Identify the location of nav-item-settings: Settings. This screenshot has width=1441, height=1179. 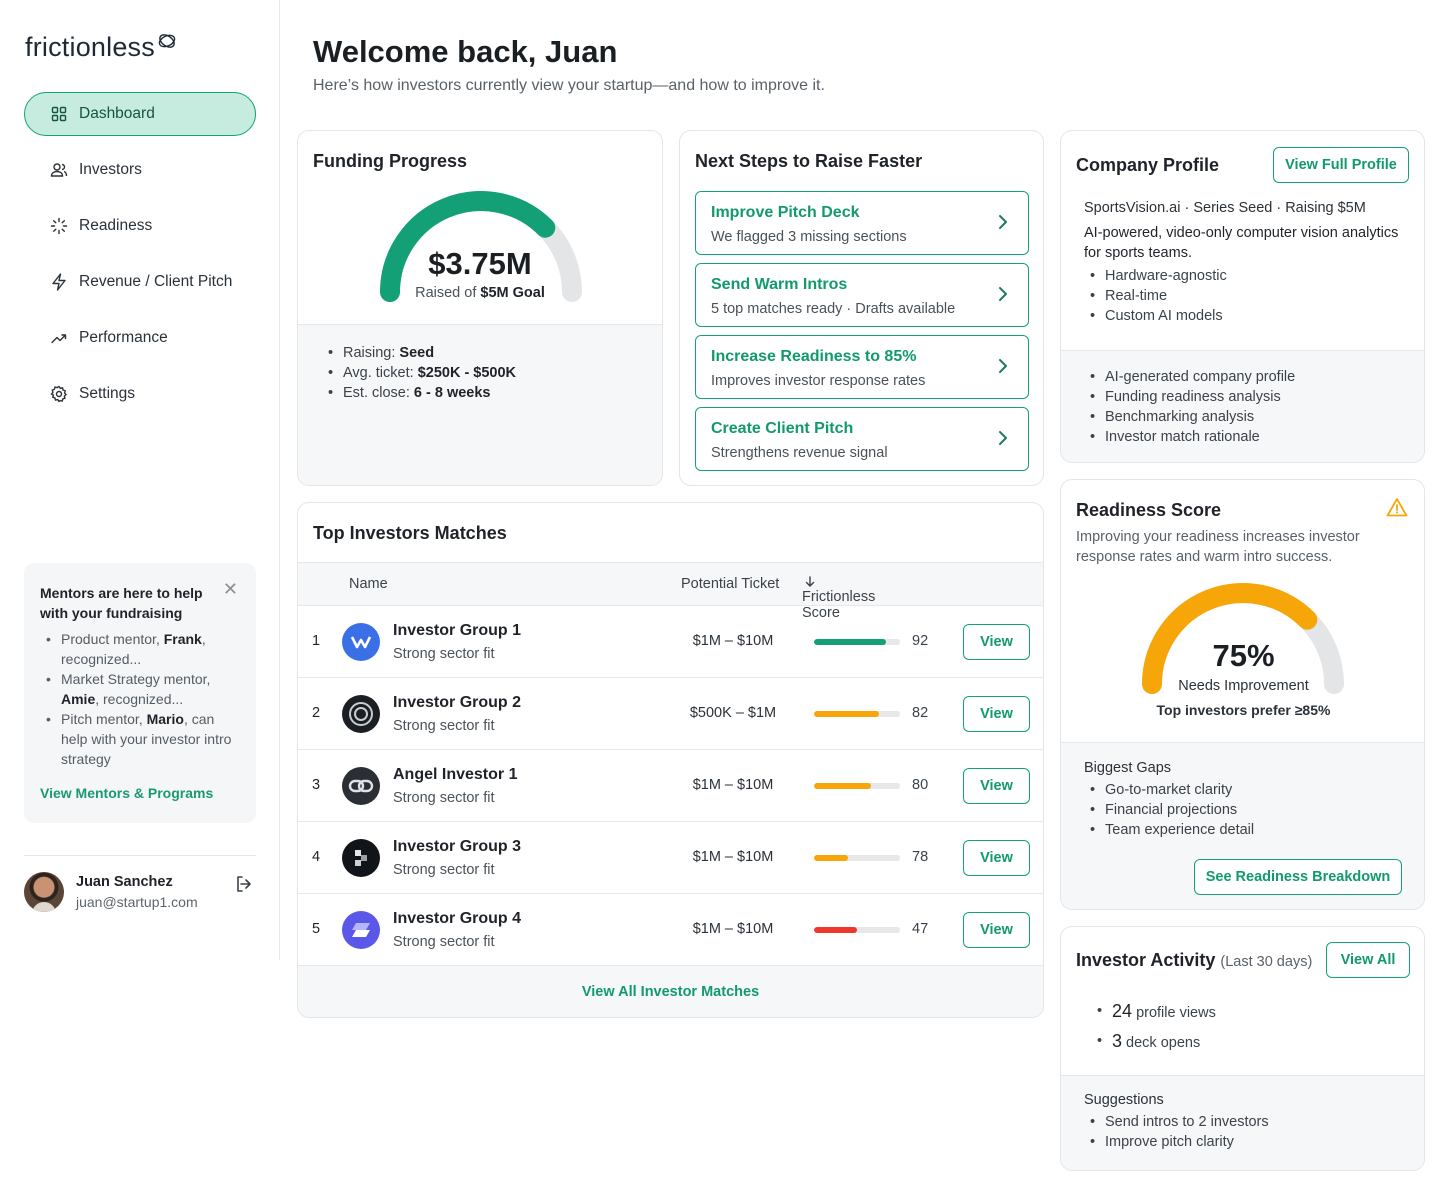
(140, 394).